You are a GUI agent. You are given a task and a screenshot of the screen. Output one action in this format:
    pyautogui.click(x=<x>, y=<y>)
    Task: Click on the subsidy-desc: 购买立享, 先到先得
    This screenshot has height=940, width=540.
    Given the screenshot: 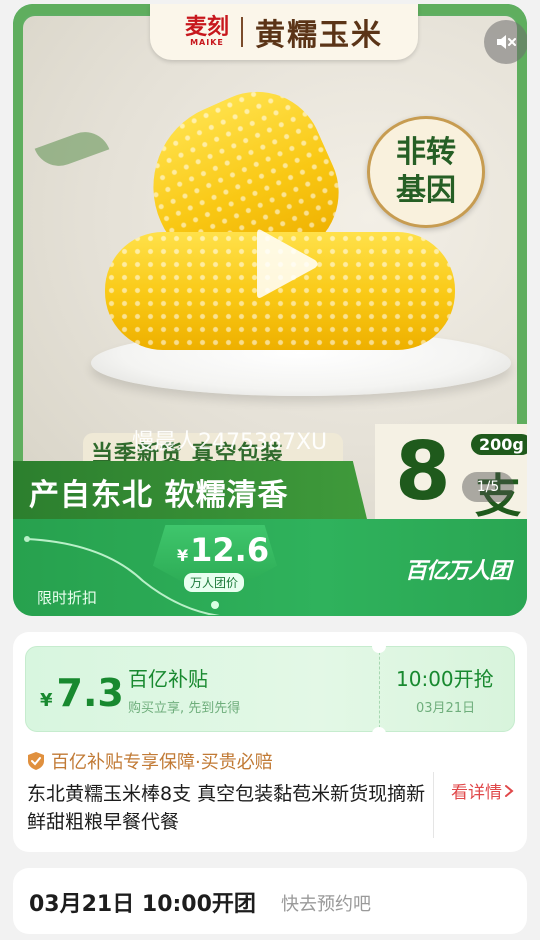 What is the action you would take?
    pyautogui.click(x=184, y=708)
    